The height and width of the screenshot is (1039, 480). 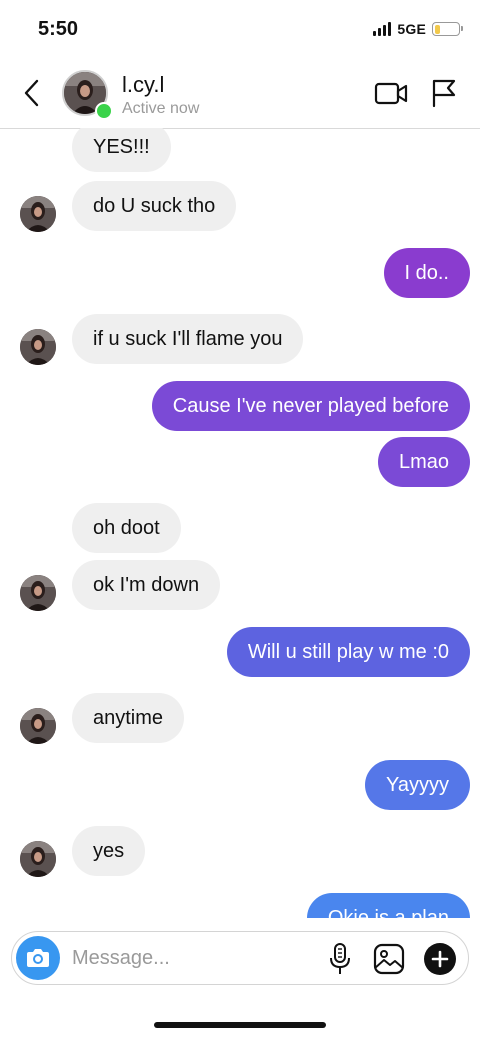 What do you see at coordinates (58, 29) in the screenshot?
I see `status-time: 5:50` at bounding box center [58, 29].